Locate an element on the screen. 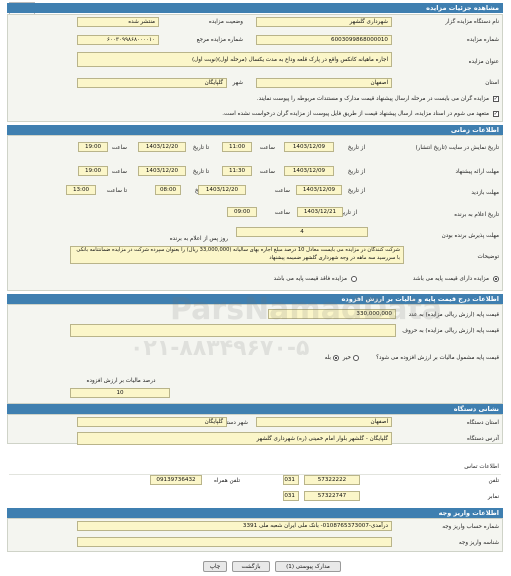 The image size is (511, 576). section-header-address: نشانی دستگاه is located at coordinates (255, 409).